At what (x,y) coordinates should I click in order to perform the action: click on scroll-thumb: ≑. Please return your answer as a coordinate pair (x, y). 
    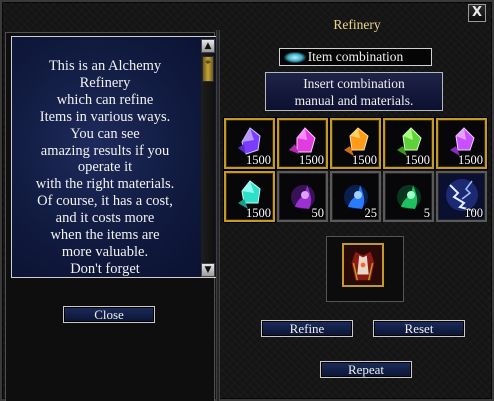
    Looking at the image, I should click on (208, 69).